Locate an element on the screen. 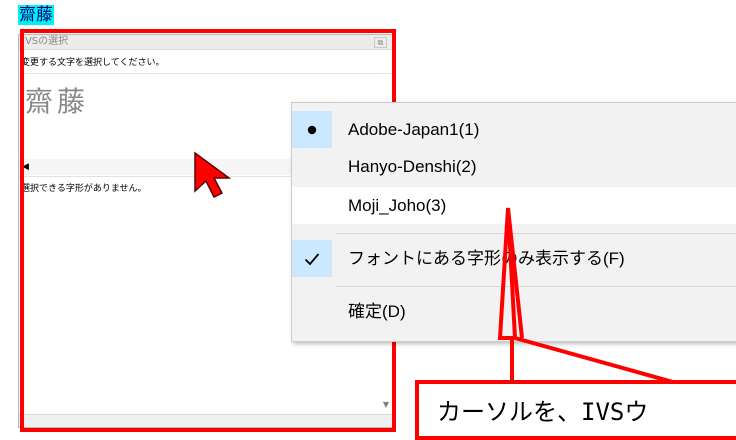 This screenshot has height=440, width=736. menu-item-moji-joho: Moji_Joho(3) is located at coordinates (514, 205).